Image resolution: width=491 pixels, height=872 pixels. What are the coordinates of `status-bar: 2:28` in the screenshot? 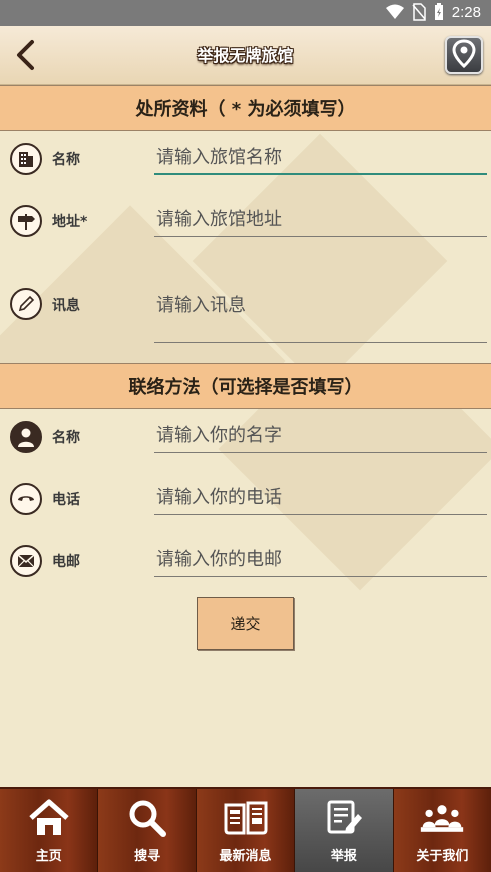 It's located at (245, 13).